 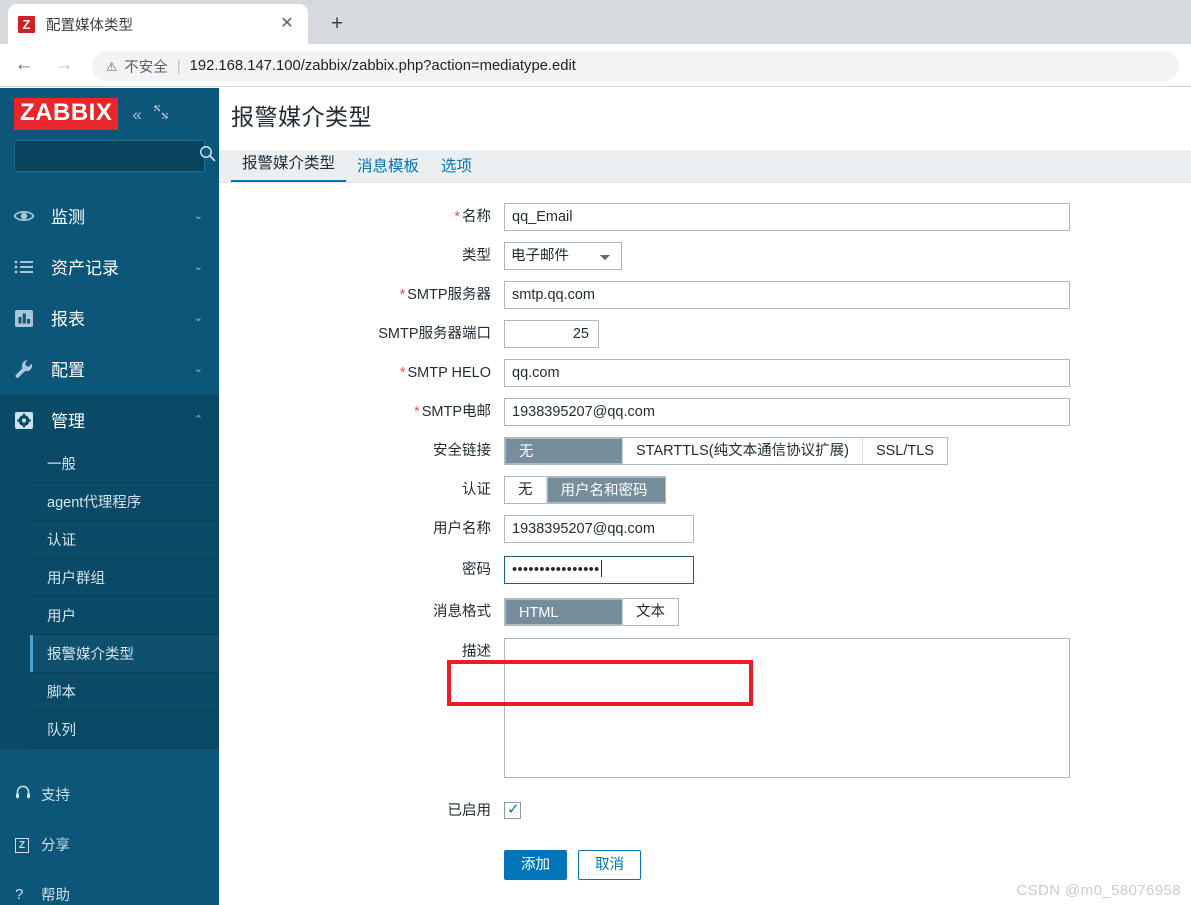 What do you see at coordinates (535, 865) in the screenshot?
I see `add-button: 添加` at bounding box center [535, 865].